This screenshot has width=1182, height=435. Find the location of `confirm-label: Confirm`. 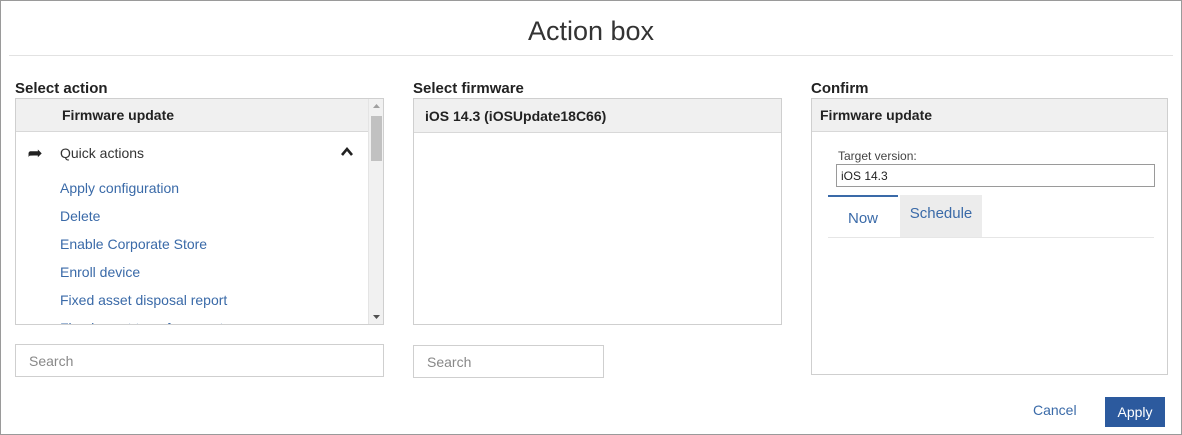

confirm-label: Confirm is located at coordinates (840, 88).